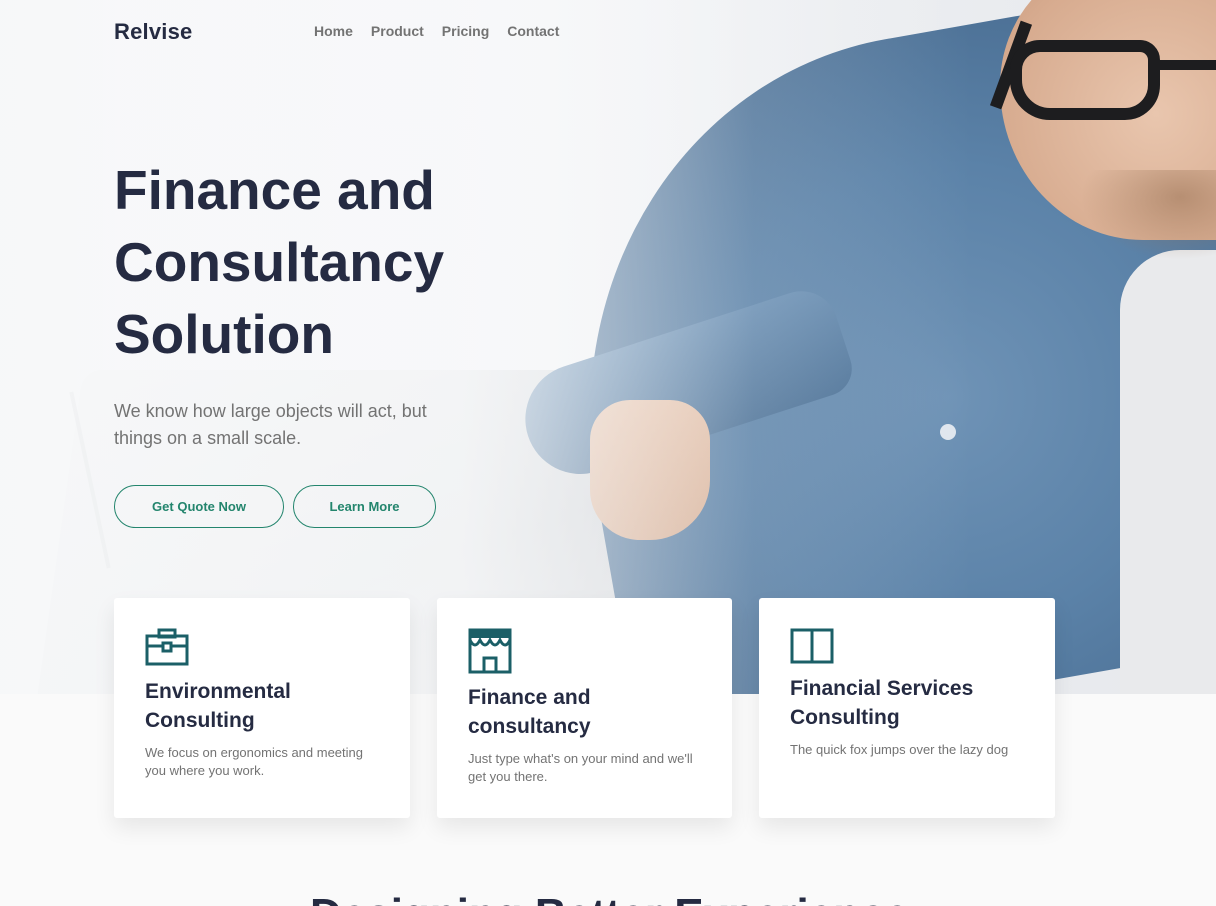 This screenshot has height=906, width=1216. What do you see at coordinates (533, 31) in the screenshot?
I see `nav-contact: Contact` at bounding box center [533, 31].